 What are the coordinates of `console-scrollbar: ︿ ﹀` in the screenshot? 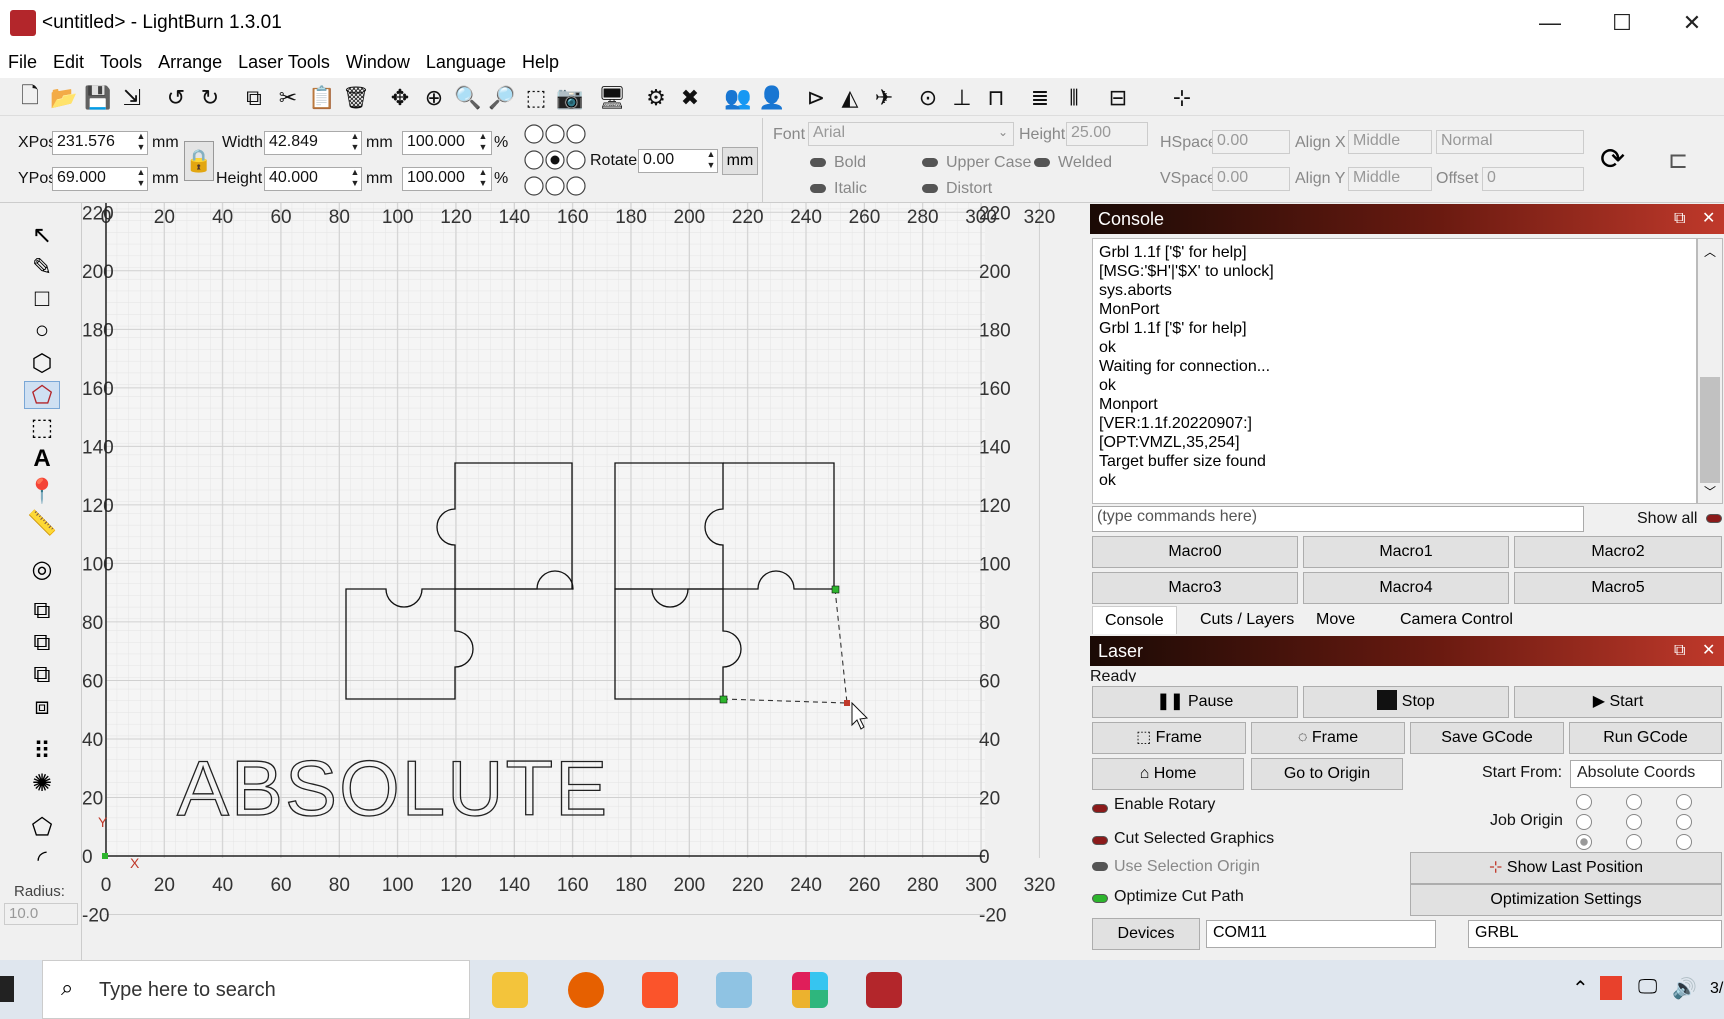 It's located at (1710, 371).